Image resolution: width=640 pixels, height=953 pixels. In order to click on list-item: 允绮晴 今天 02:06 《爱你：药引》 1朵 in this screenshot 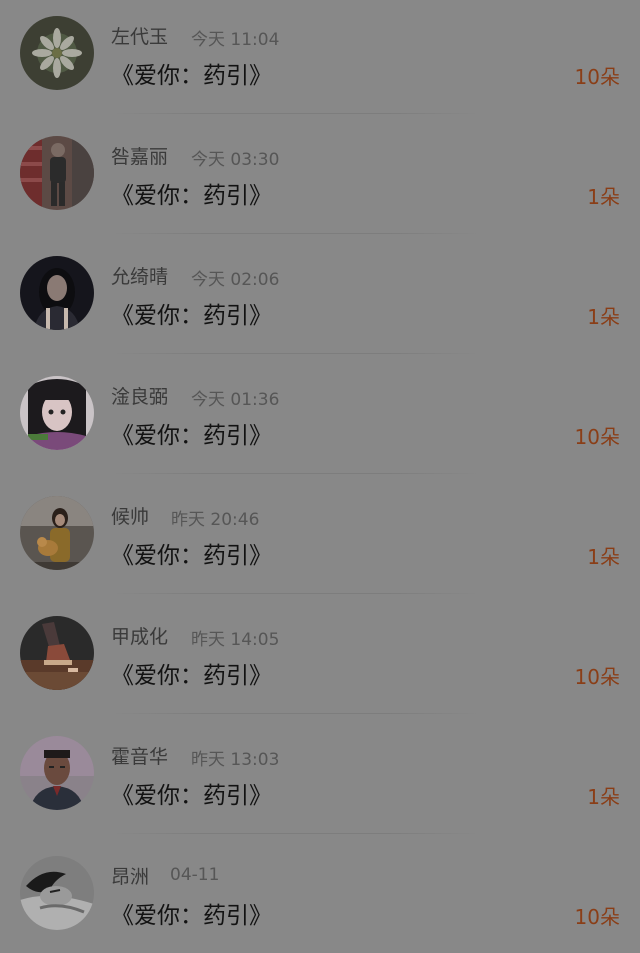, I will do `click(320, 300)`.